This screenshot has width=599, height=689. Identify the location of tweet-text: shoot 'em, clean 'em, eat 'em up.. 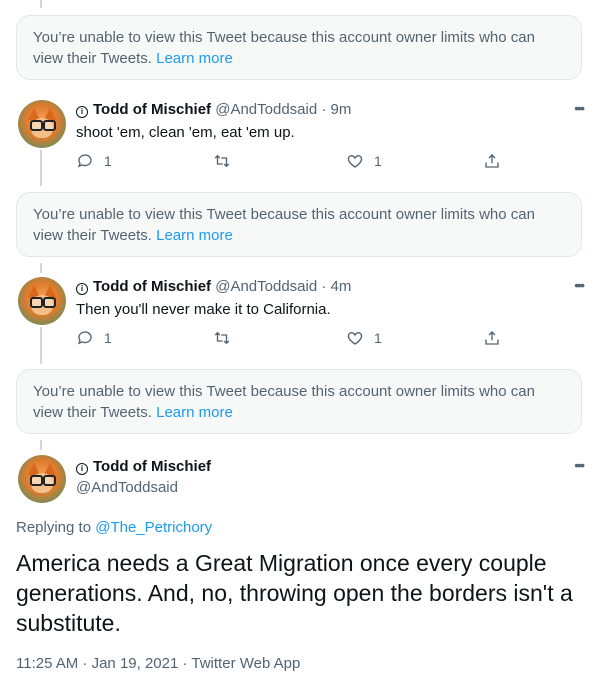
(185, 132).